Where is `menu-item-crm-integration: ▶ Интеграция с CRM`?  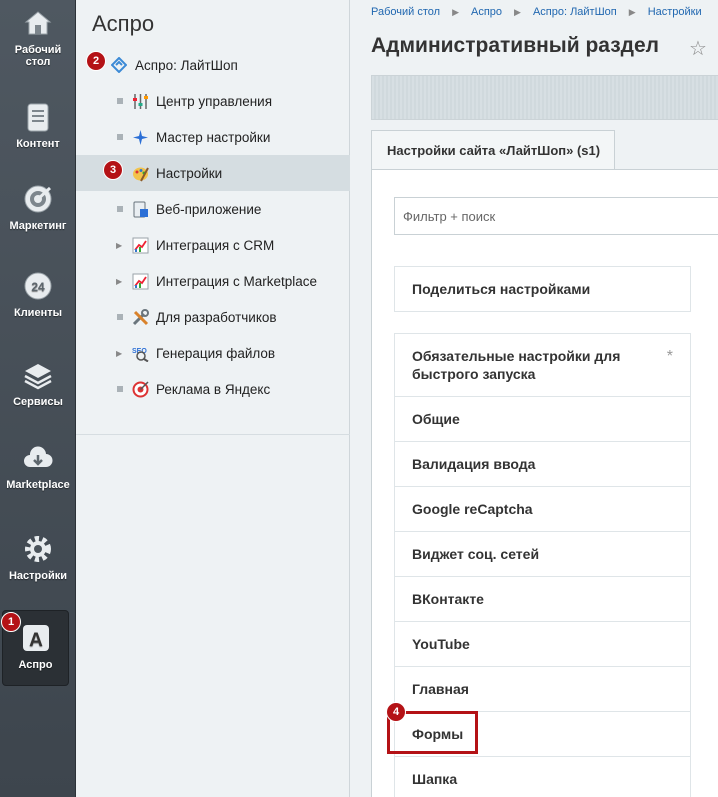 menu-item-crm-integration: ▶ Интеграция с CRM is located at coordinates (213, 245).